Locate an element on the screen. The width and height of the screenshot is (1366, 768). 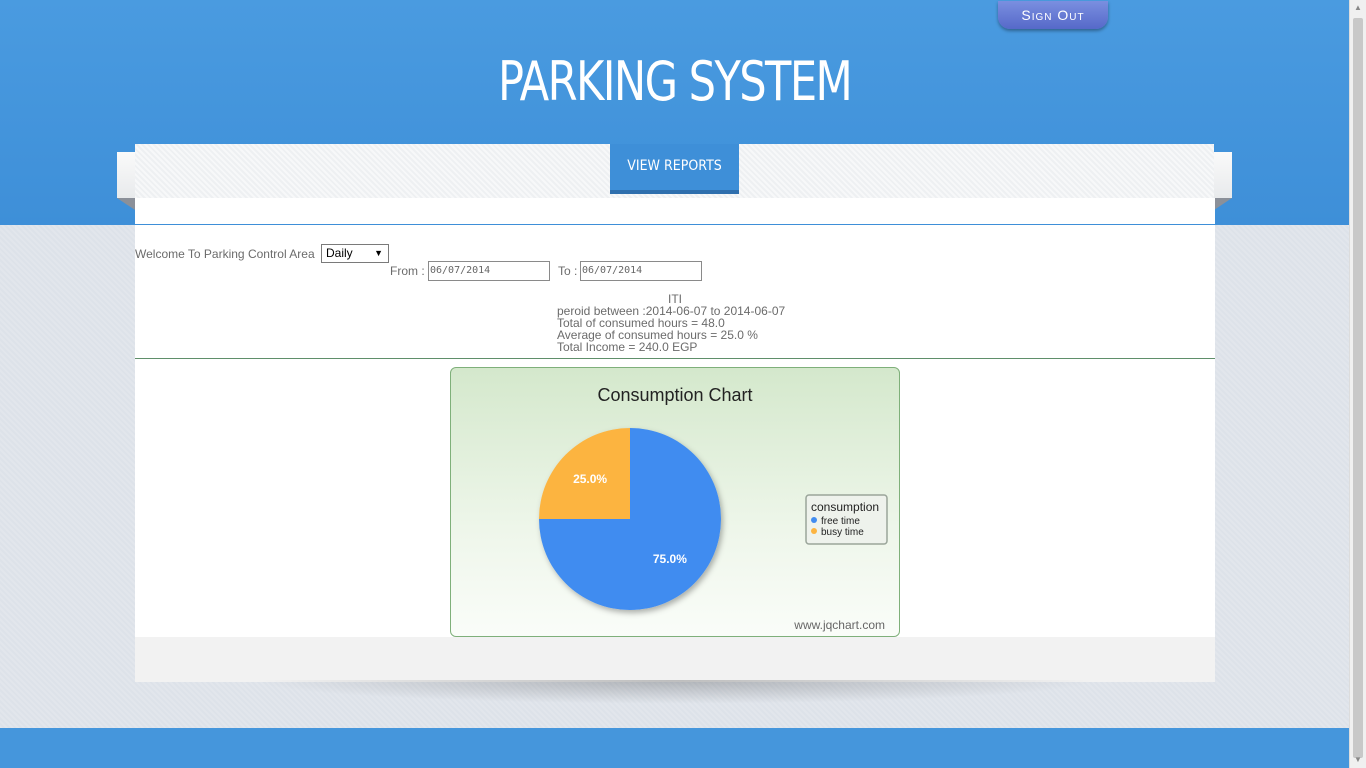
nav-ribbon-right is located at coordinates (1222, 175).